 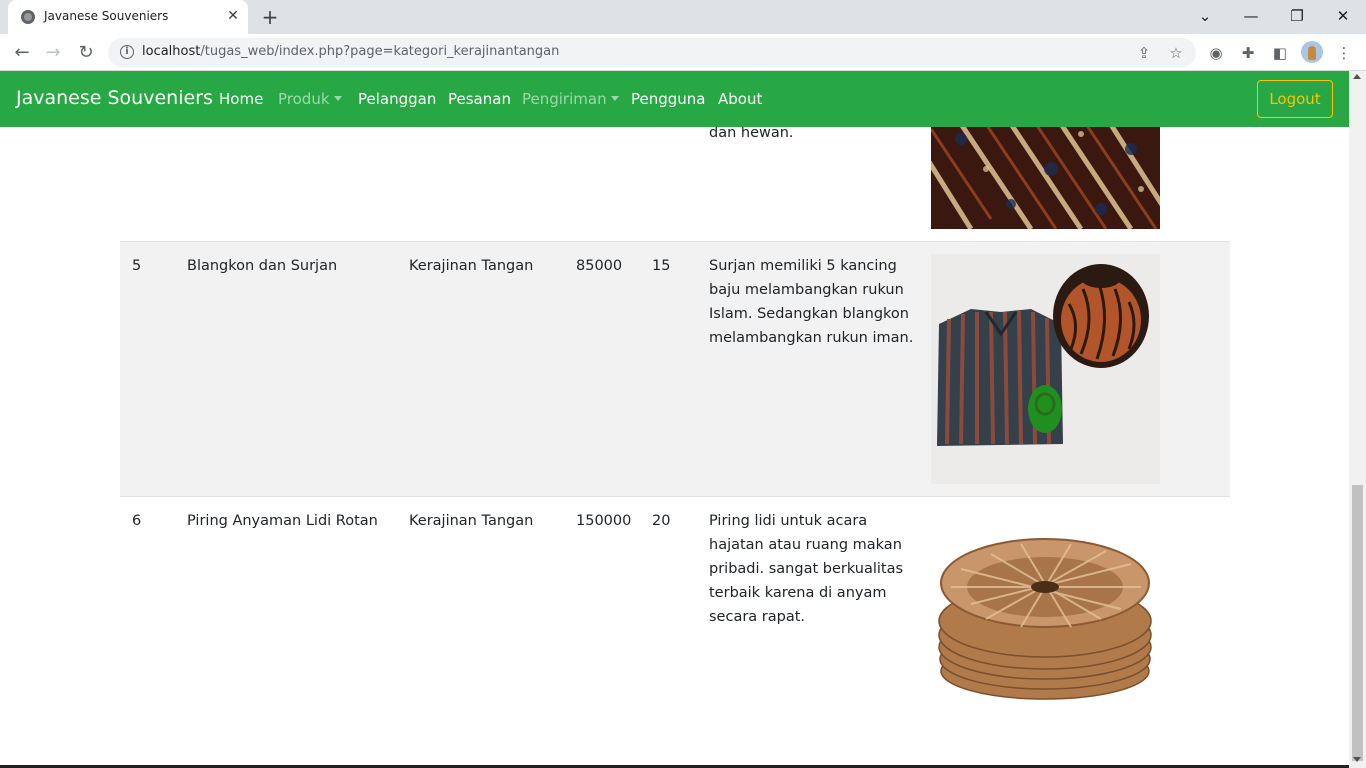 What do you see at coordinates (1343, 16) in the screenshot?
I see `close-window-button: ✕` at bounding box center [1343, 16].